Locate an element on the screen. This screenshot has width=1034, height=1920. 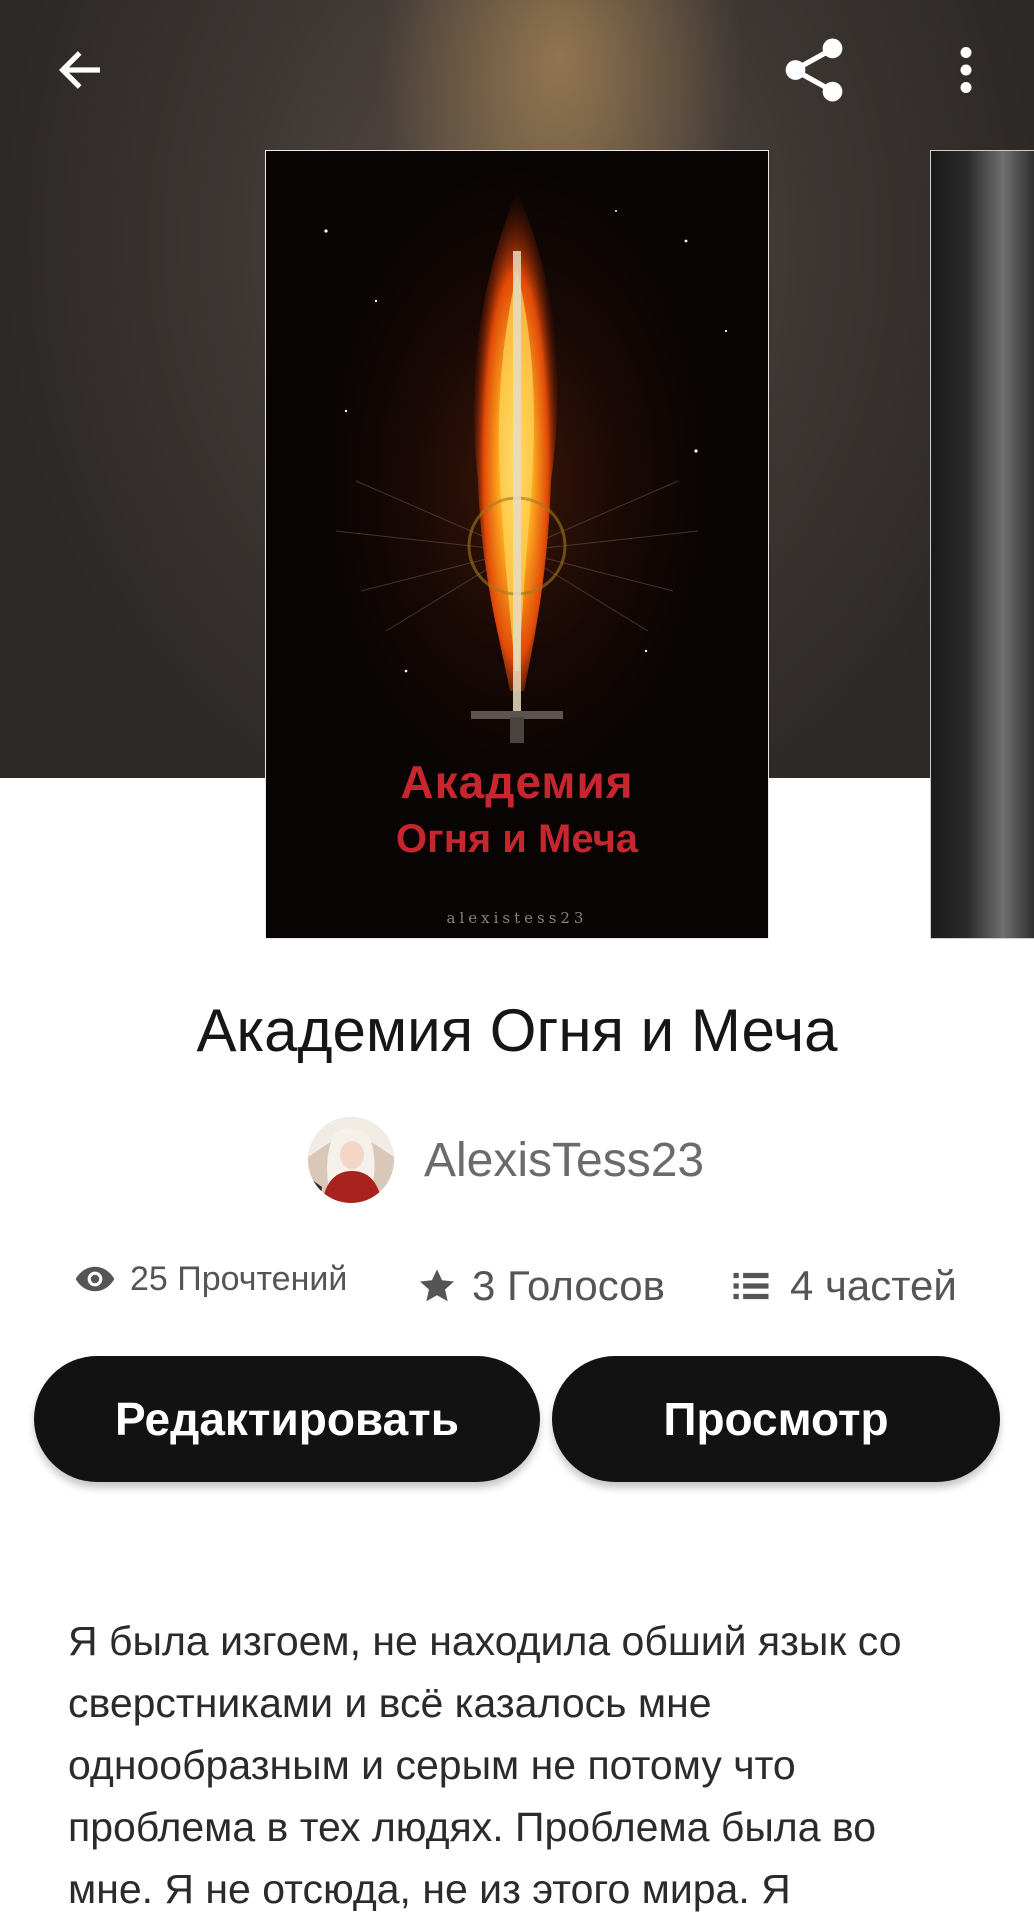
reads-stat: 25 Прочтений is located at coordinates (210, 1279).